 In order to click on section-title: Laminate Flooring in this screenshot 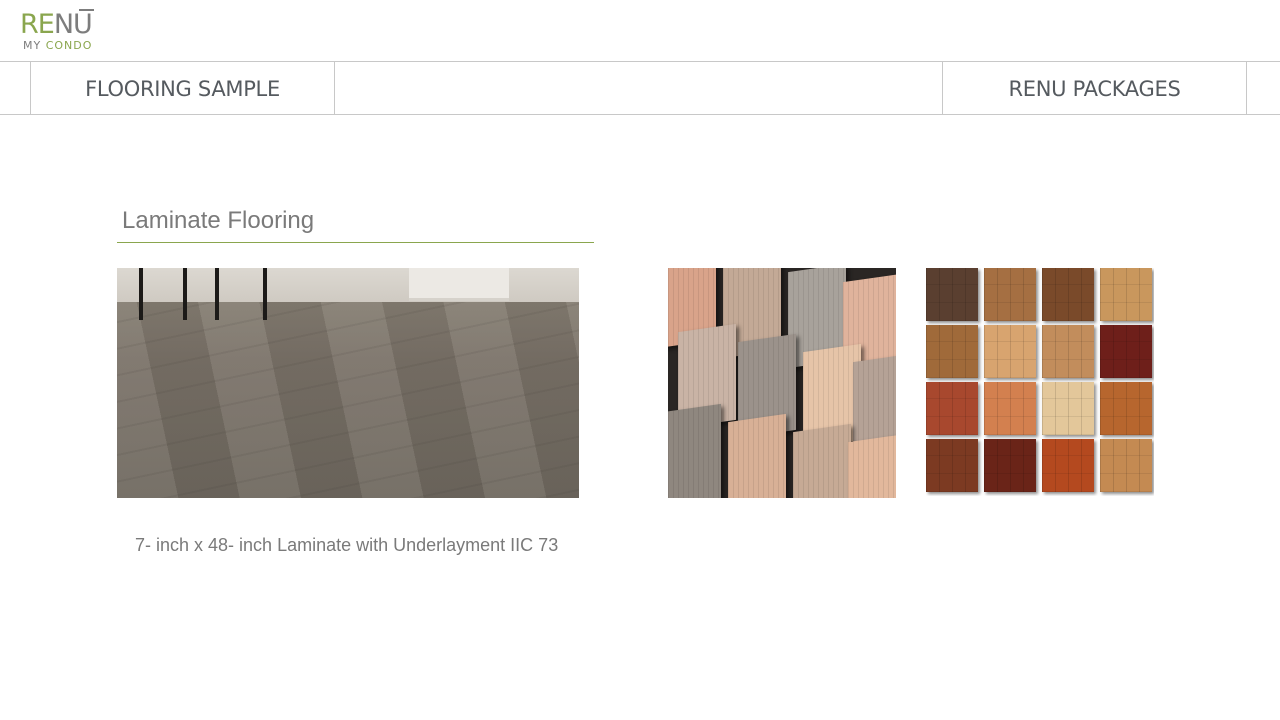, I will do `click(218, 220)`.